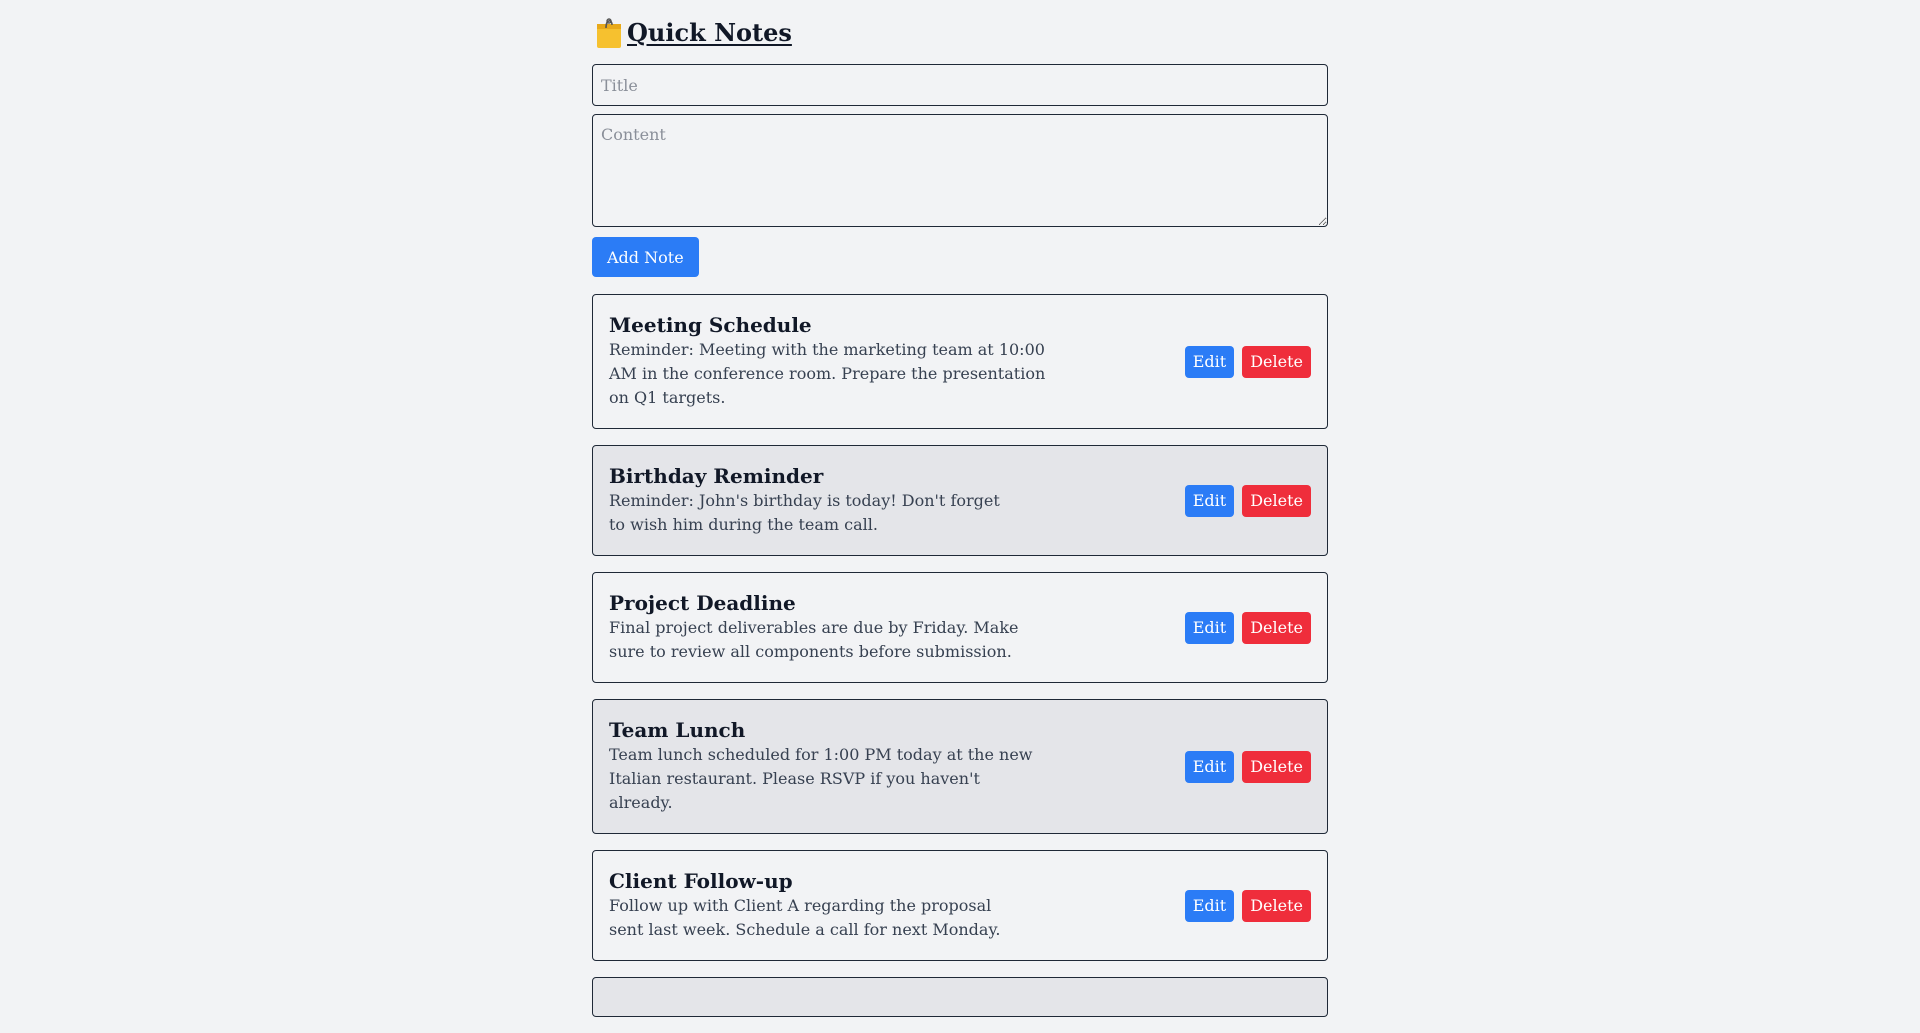 Image resolution: width=1920 pixels, height=1033 pixels. Describe the element at coordinates (609, 33) in the screenshot. I see `memo-icon` at that location.